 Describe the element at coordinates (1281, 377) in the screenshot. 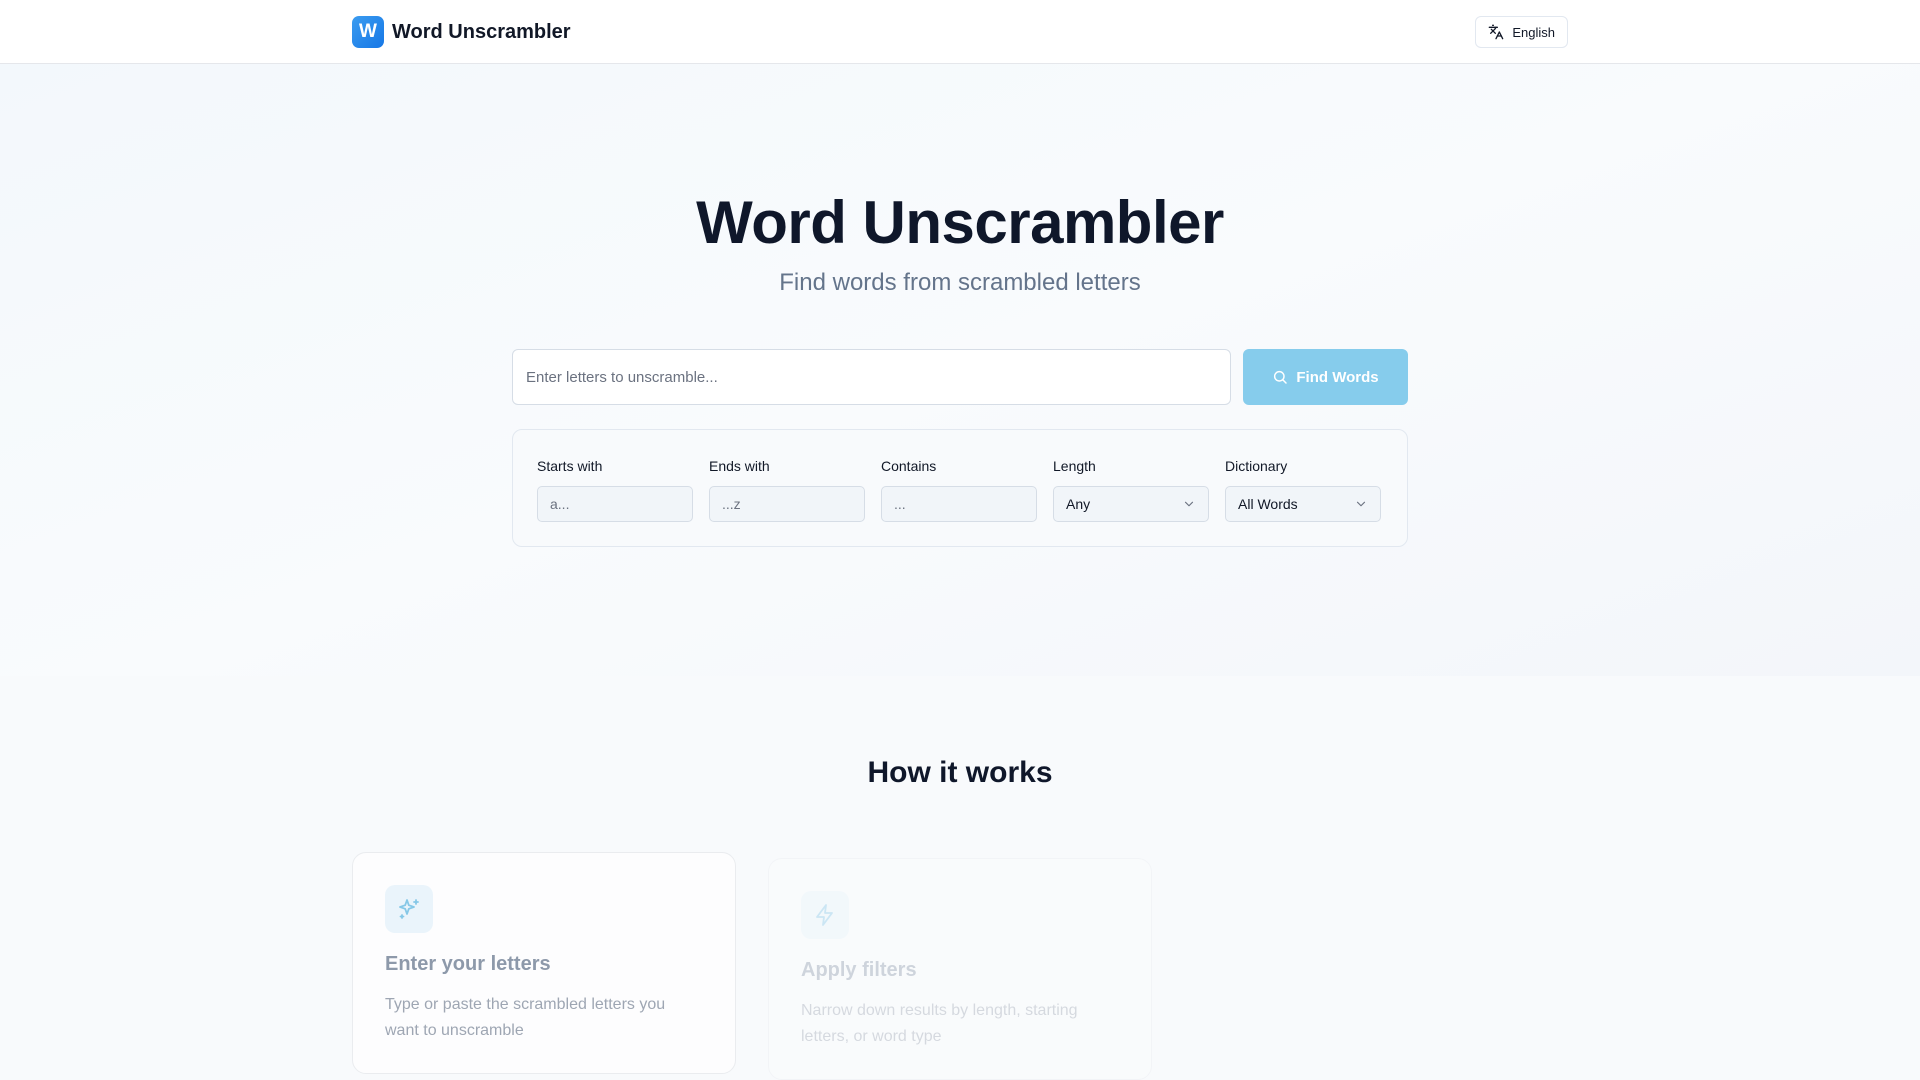

I see `search-icon` at that location.